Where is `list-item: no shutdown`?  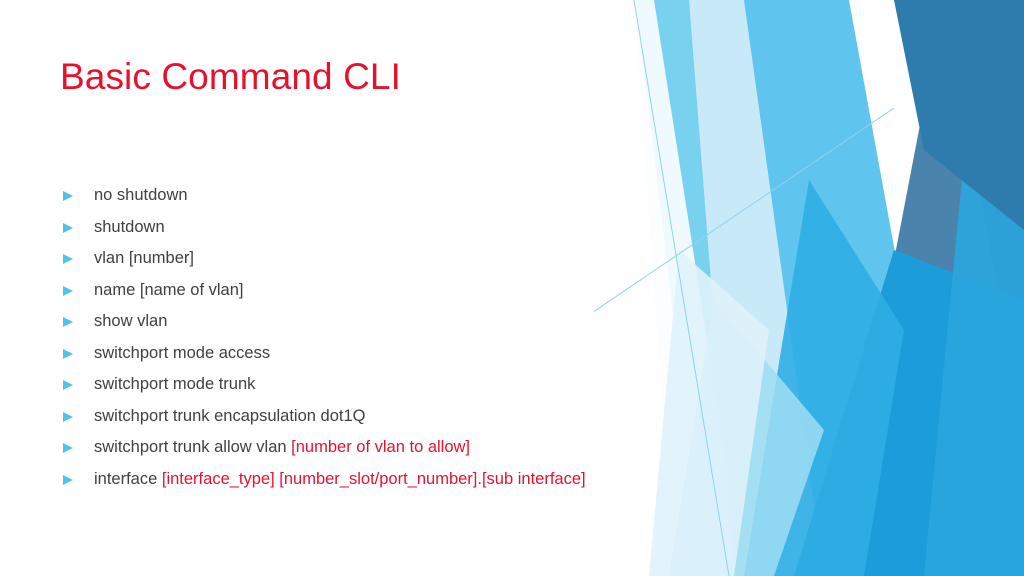 list-item: no shutdown is located at coordinates (412, 200).